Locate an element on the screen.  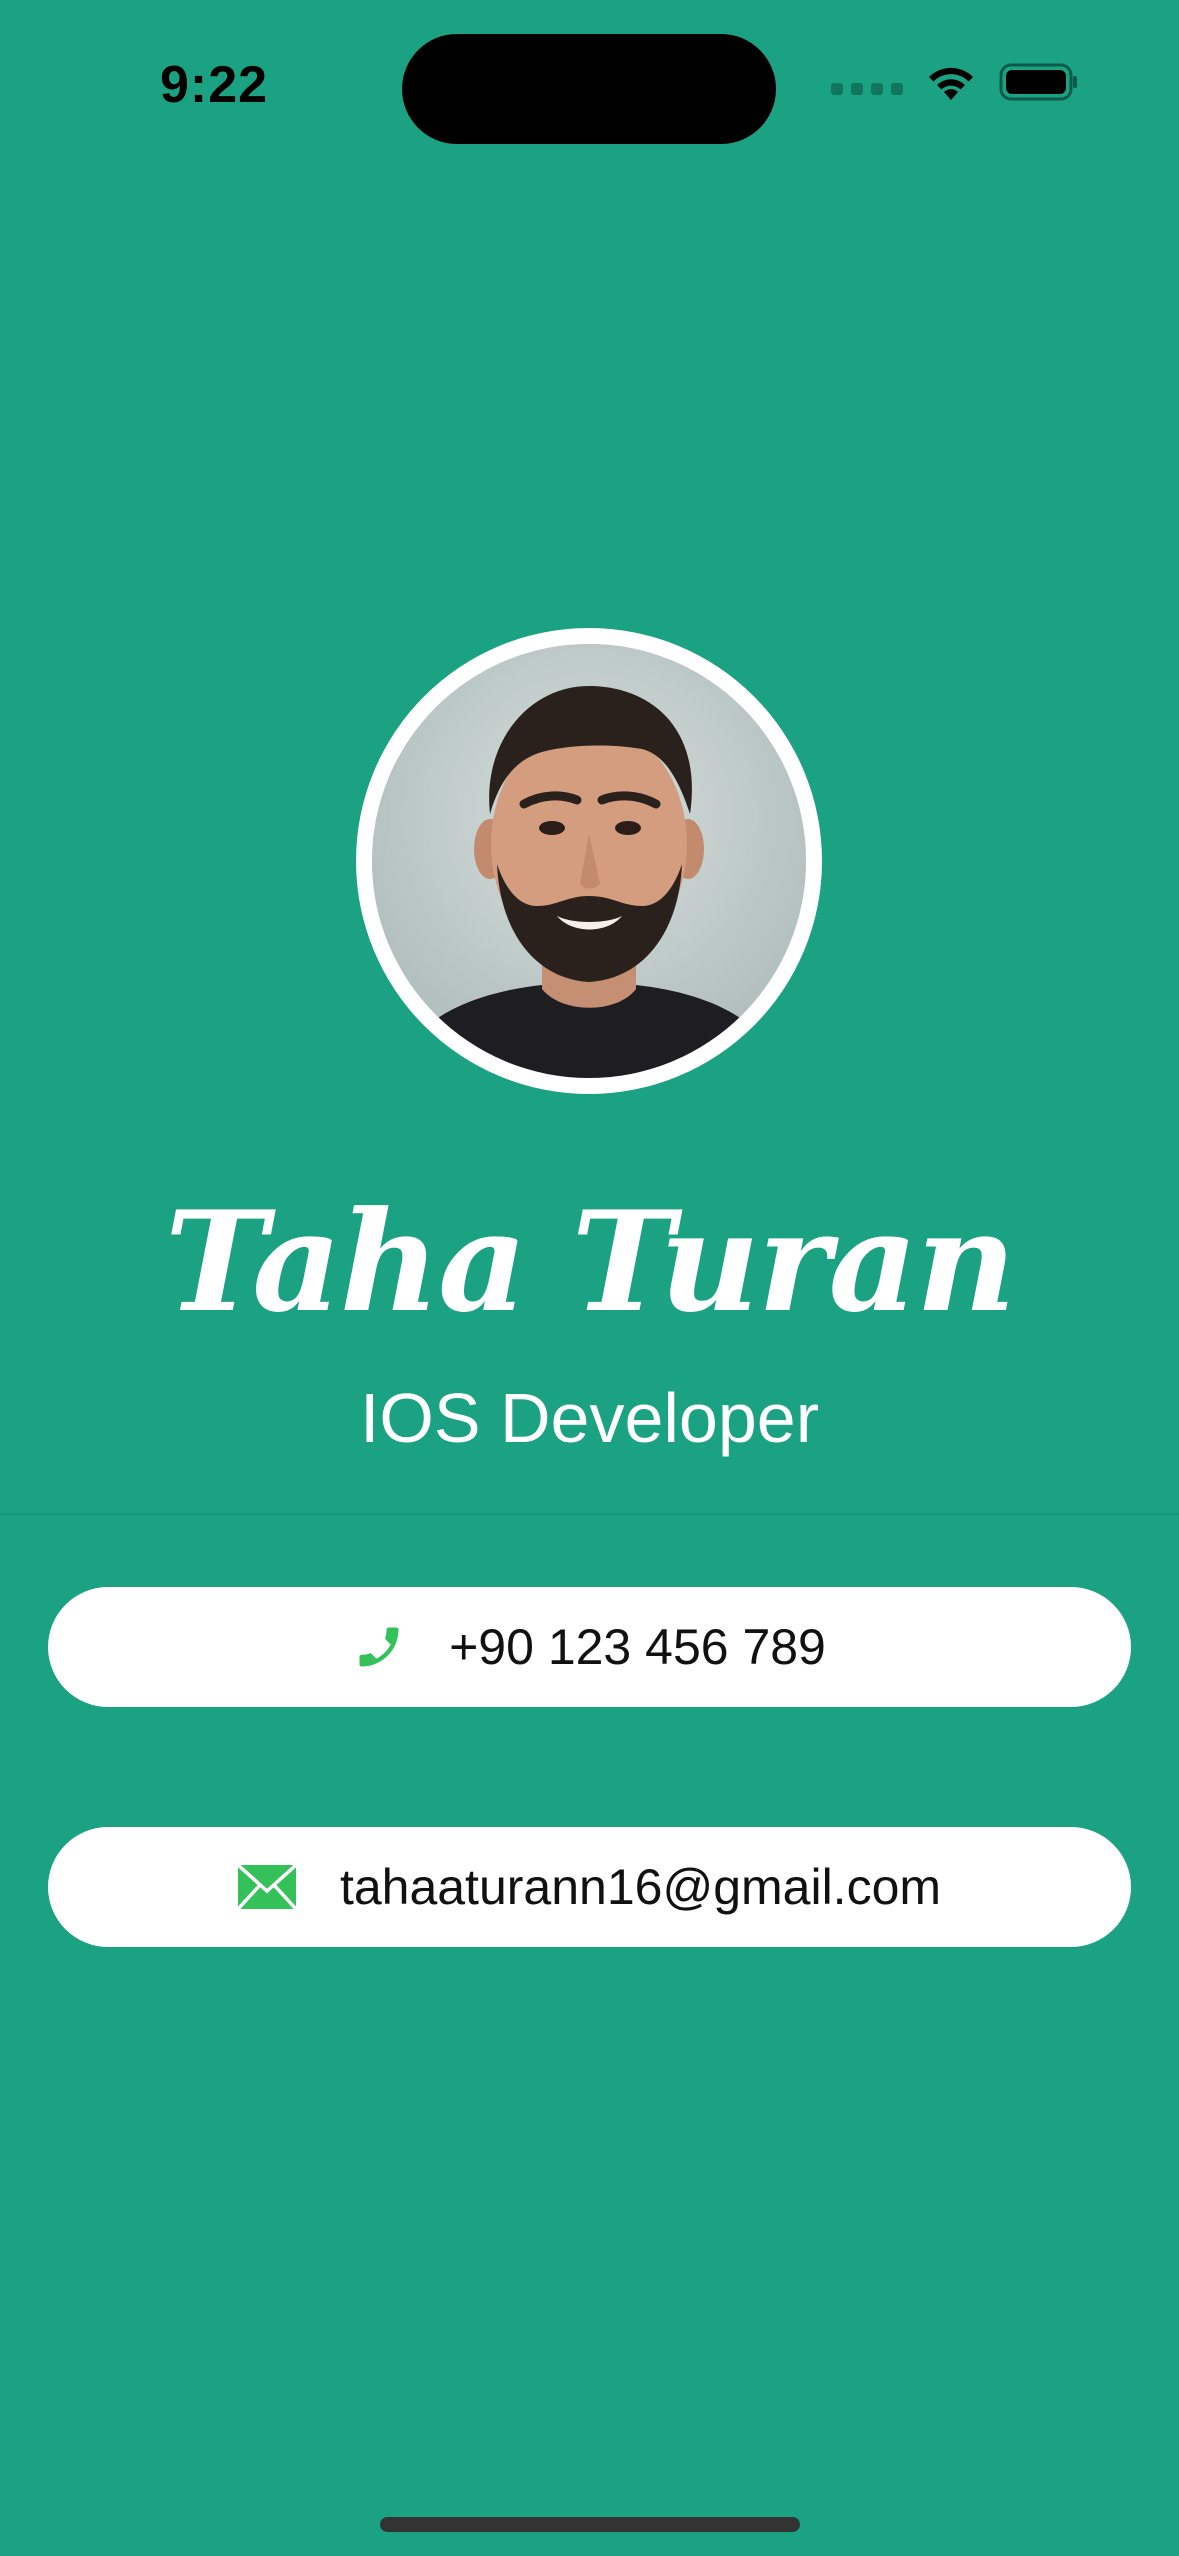
profile-role: IOS Developer is located at coordinates (589, 1418).